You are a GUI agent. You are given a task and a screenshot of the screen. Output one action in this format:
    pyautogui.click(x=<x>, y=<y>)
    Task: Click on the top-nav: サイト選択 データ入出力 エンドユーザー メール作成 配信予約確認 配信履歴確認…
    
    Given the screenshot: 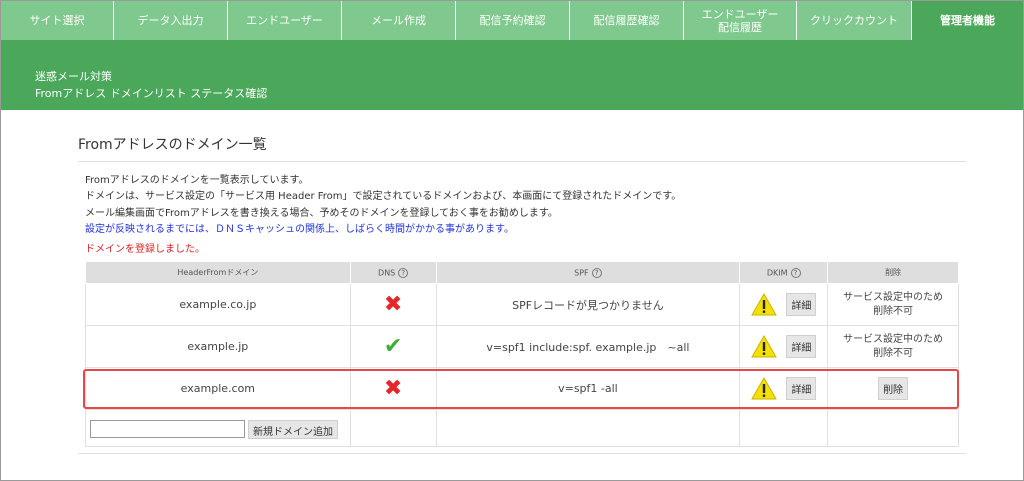 What is the action you would take?
    pyautogui.click(x=512, y=20)
    